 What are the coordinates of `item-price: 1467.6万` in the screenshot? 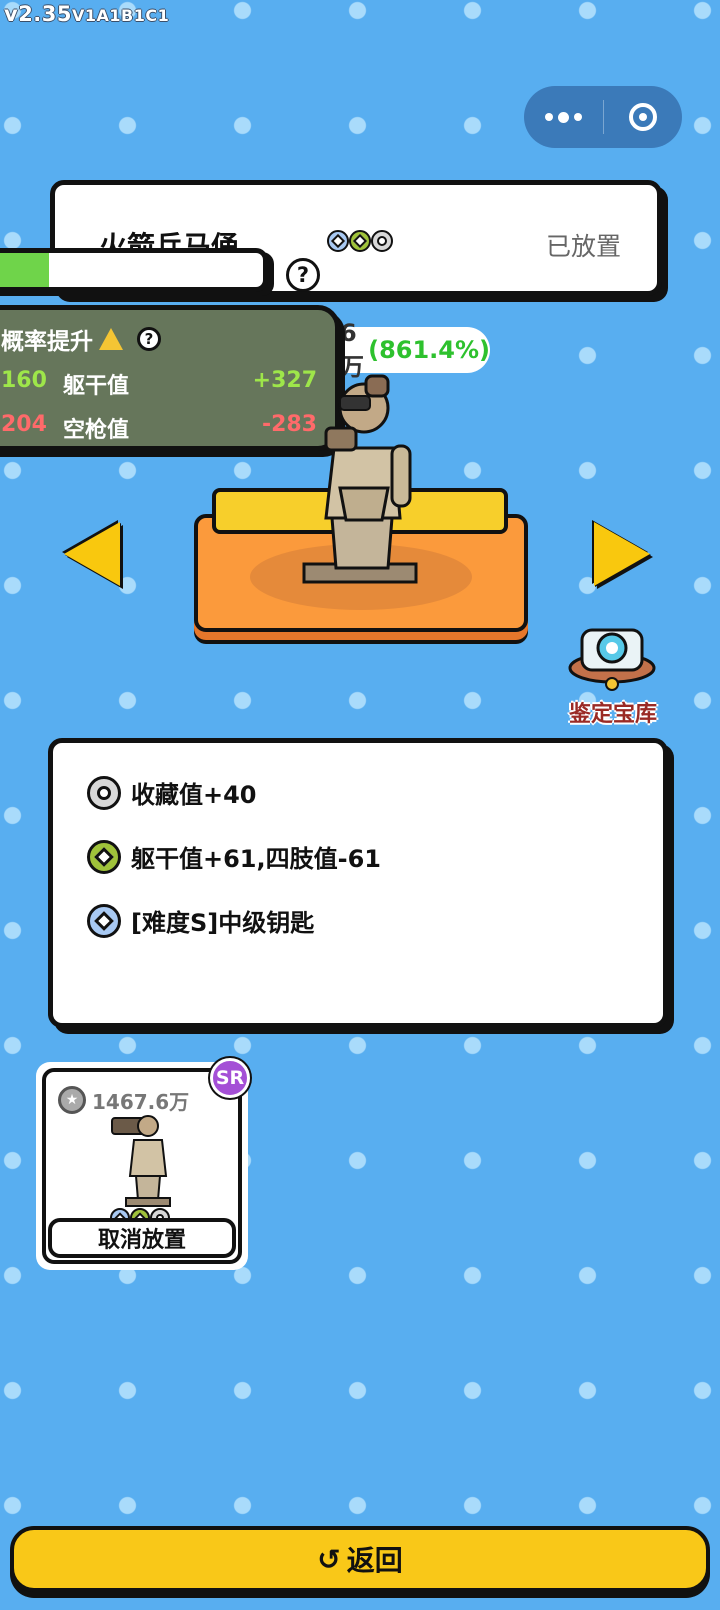 It's located at (141, 1102).